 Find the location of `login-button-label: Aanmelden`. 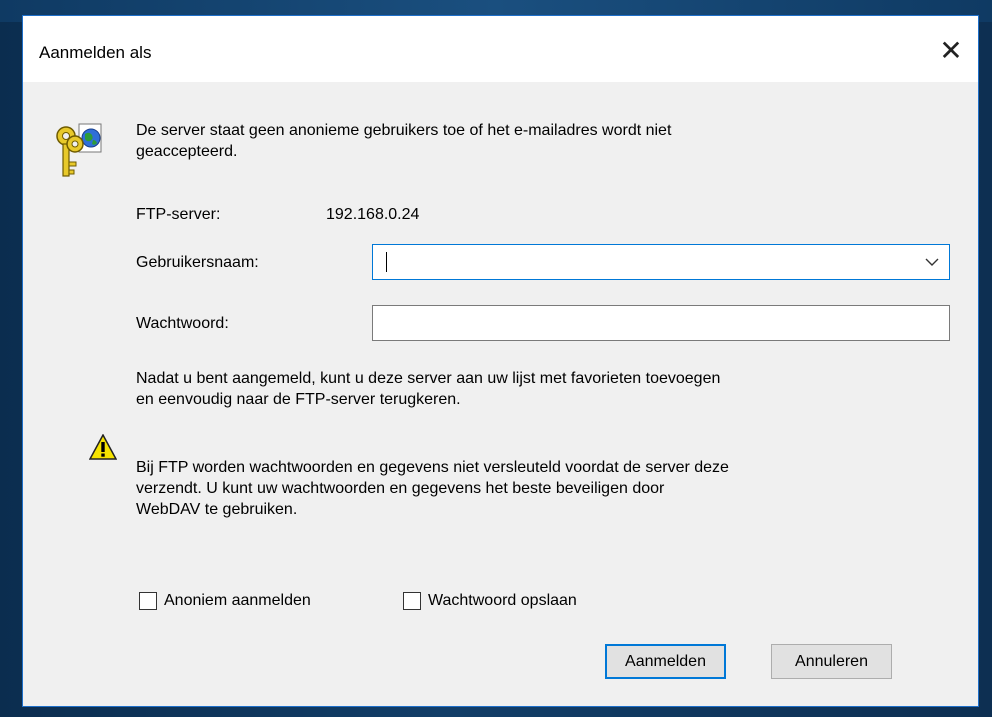

login-button-label: Aanmelden is located at coordinates (665, 661).